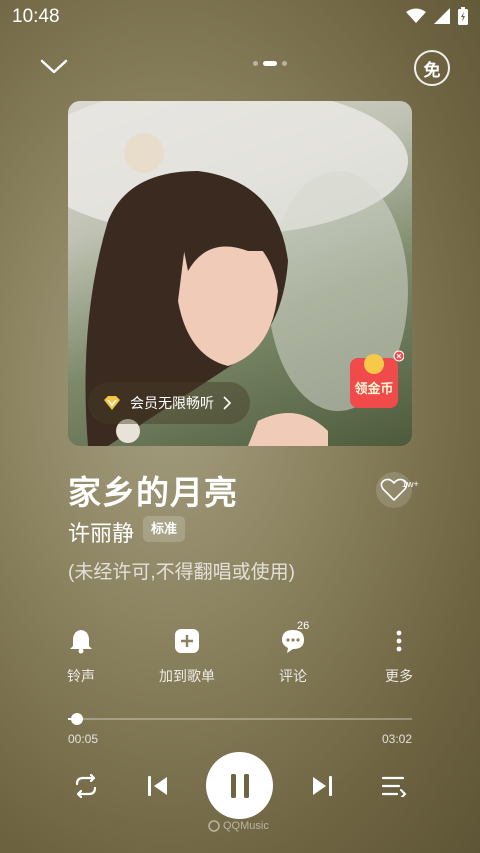 The image size is (480, 853). Describe the element at coordinates (77, 719) in the screenshot. I see `progress-knob` at that location.